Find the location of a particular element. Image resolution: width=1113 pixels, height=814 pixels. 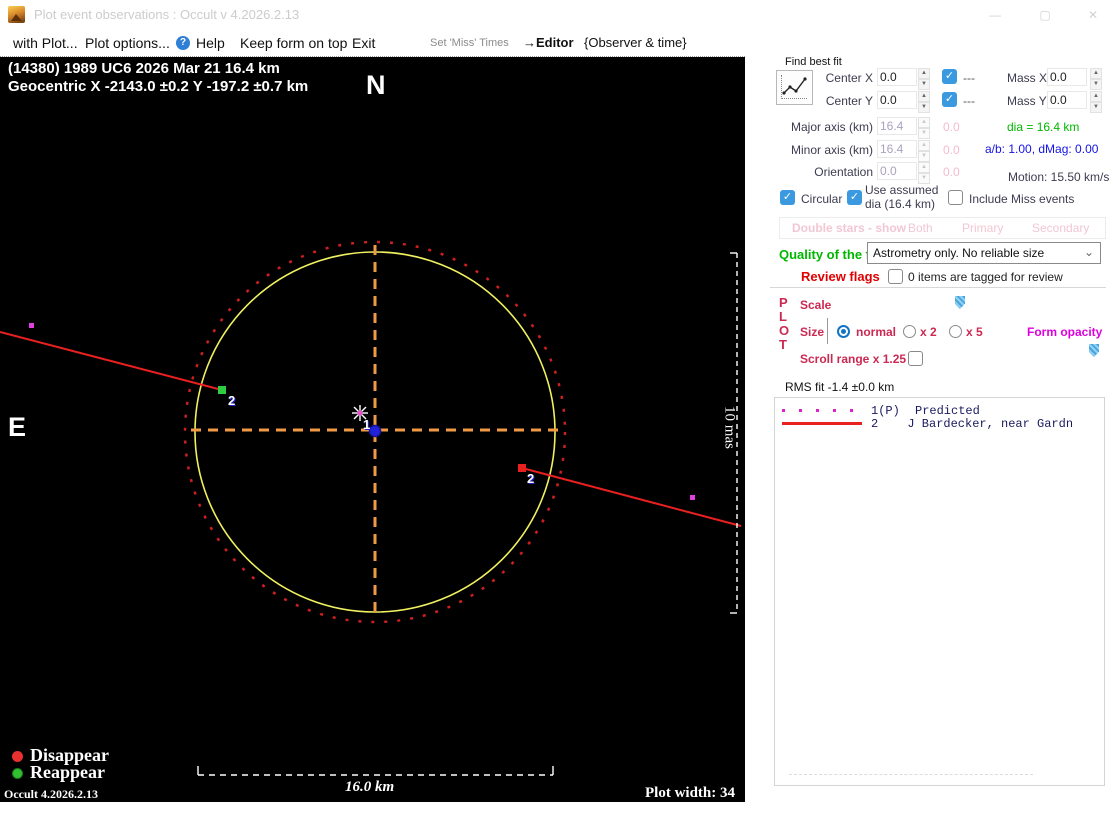

menu-help: Help is located at coordinates (210, 43).